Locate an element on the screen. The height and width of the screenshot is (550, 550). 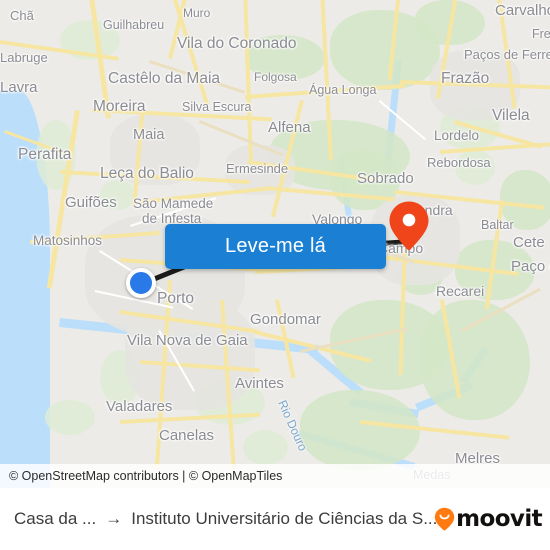
leve-me-la-button: Leve-me lá is located at coordinates (275, 246).